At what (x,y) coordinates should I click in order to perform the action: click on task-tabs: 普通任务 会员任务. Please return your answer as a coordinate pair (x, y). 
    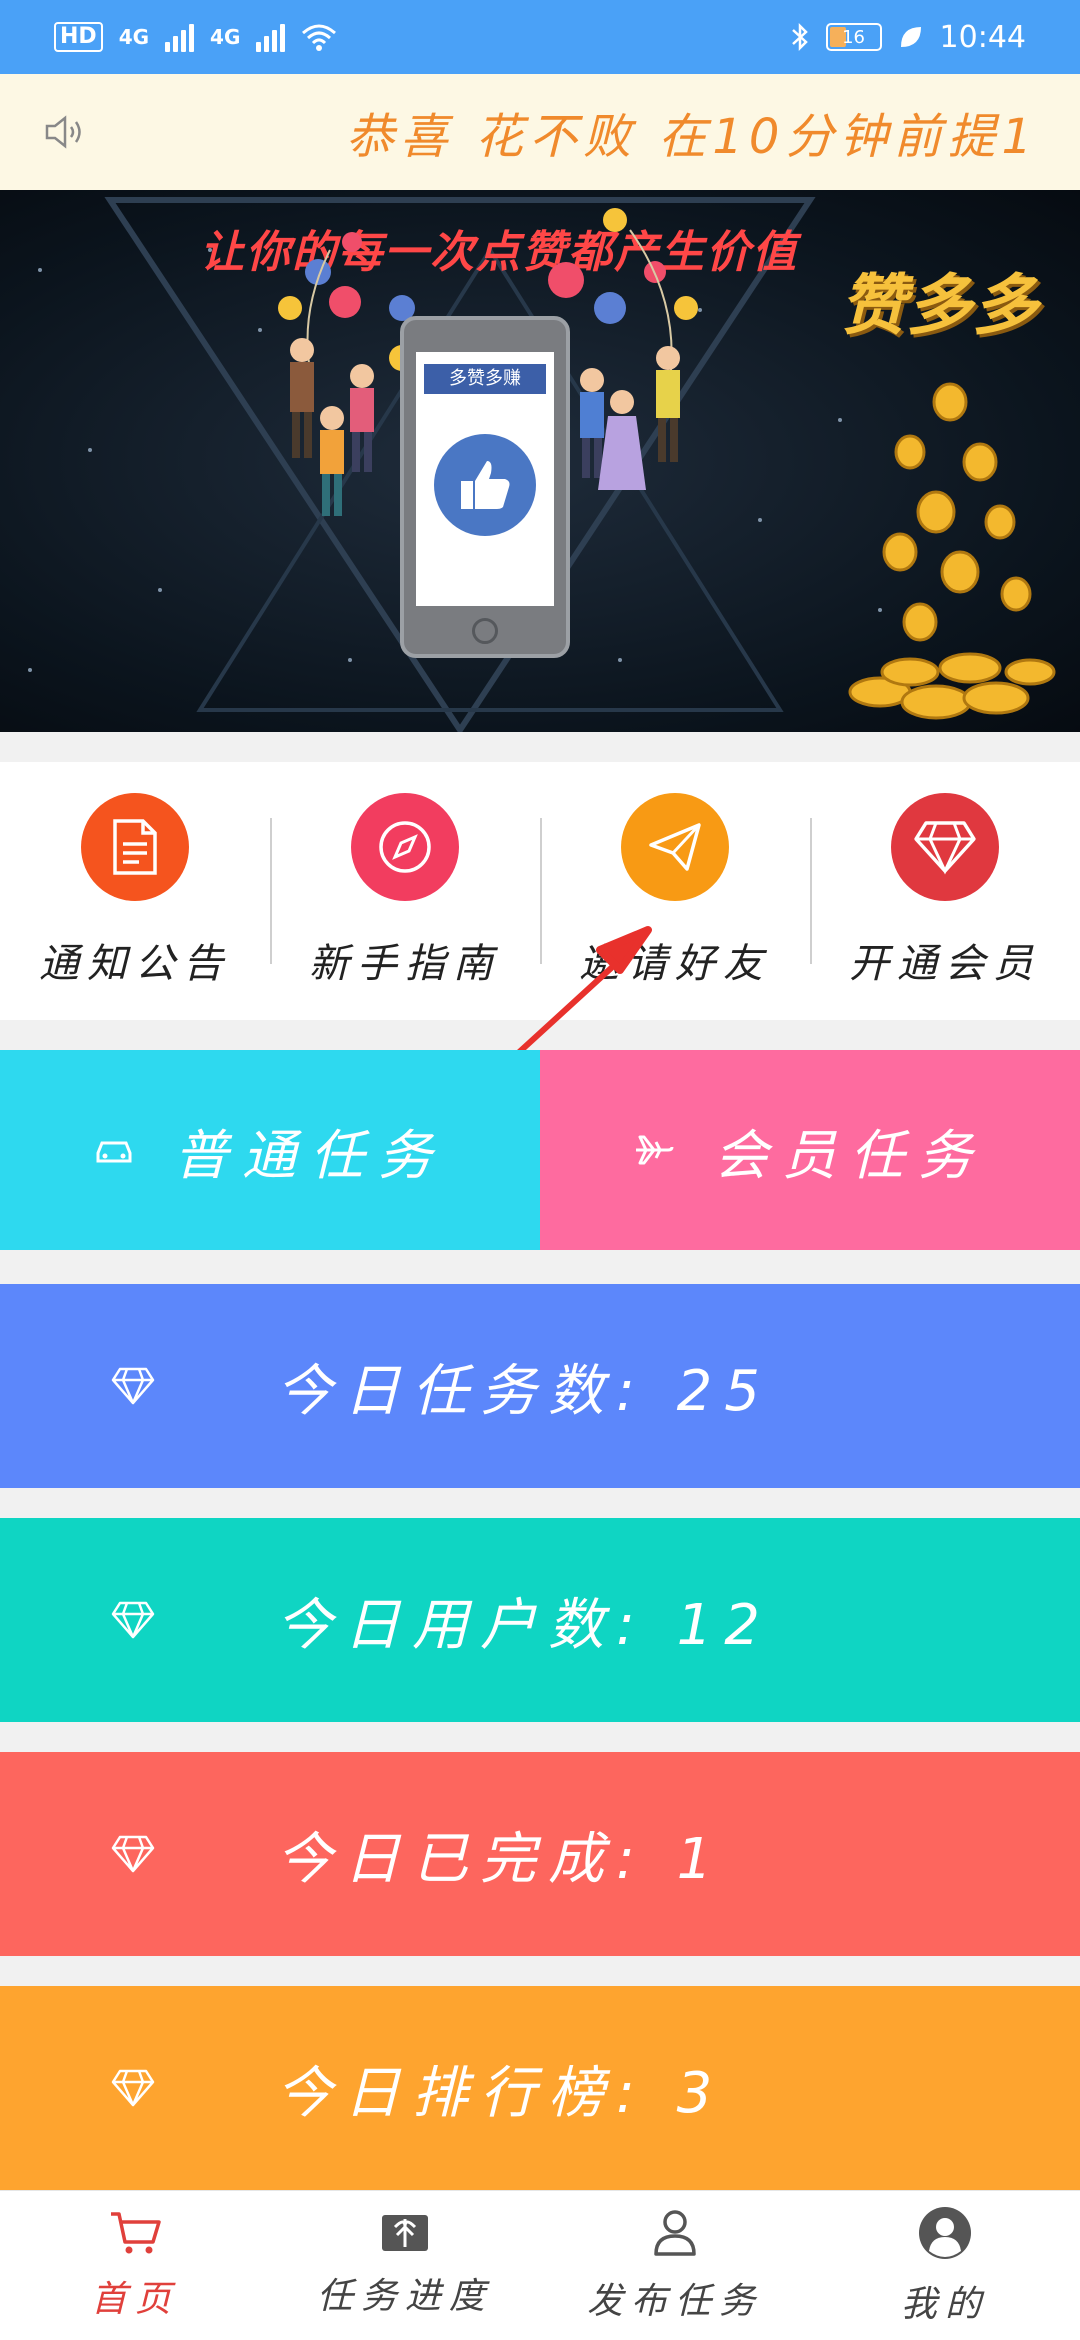
    Looking at the image, I should click on (540, 1150).